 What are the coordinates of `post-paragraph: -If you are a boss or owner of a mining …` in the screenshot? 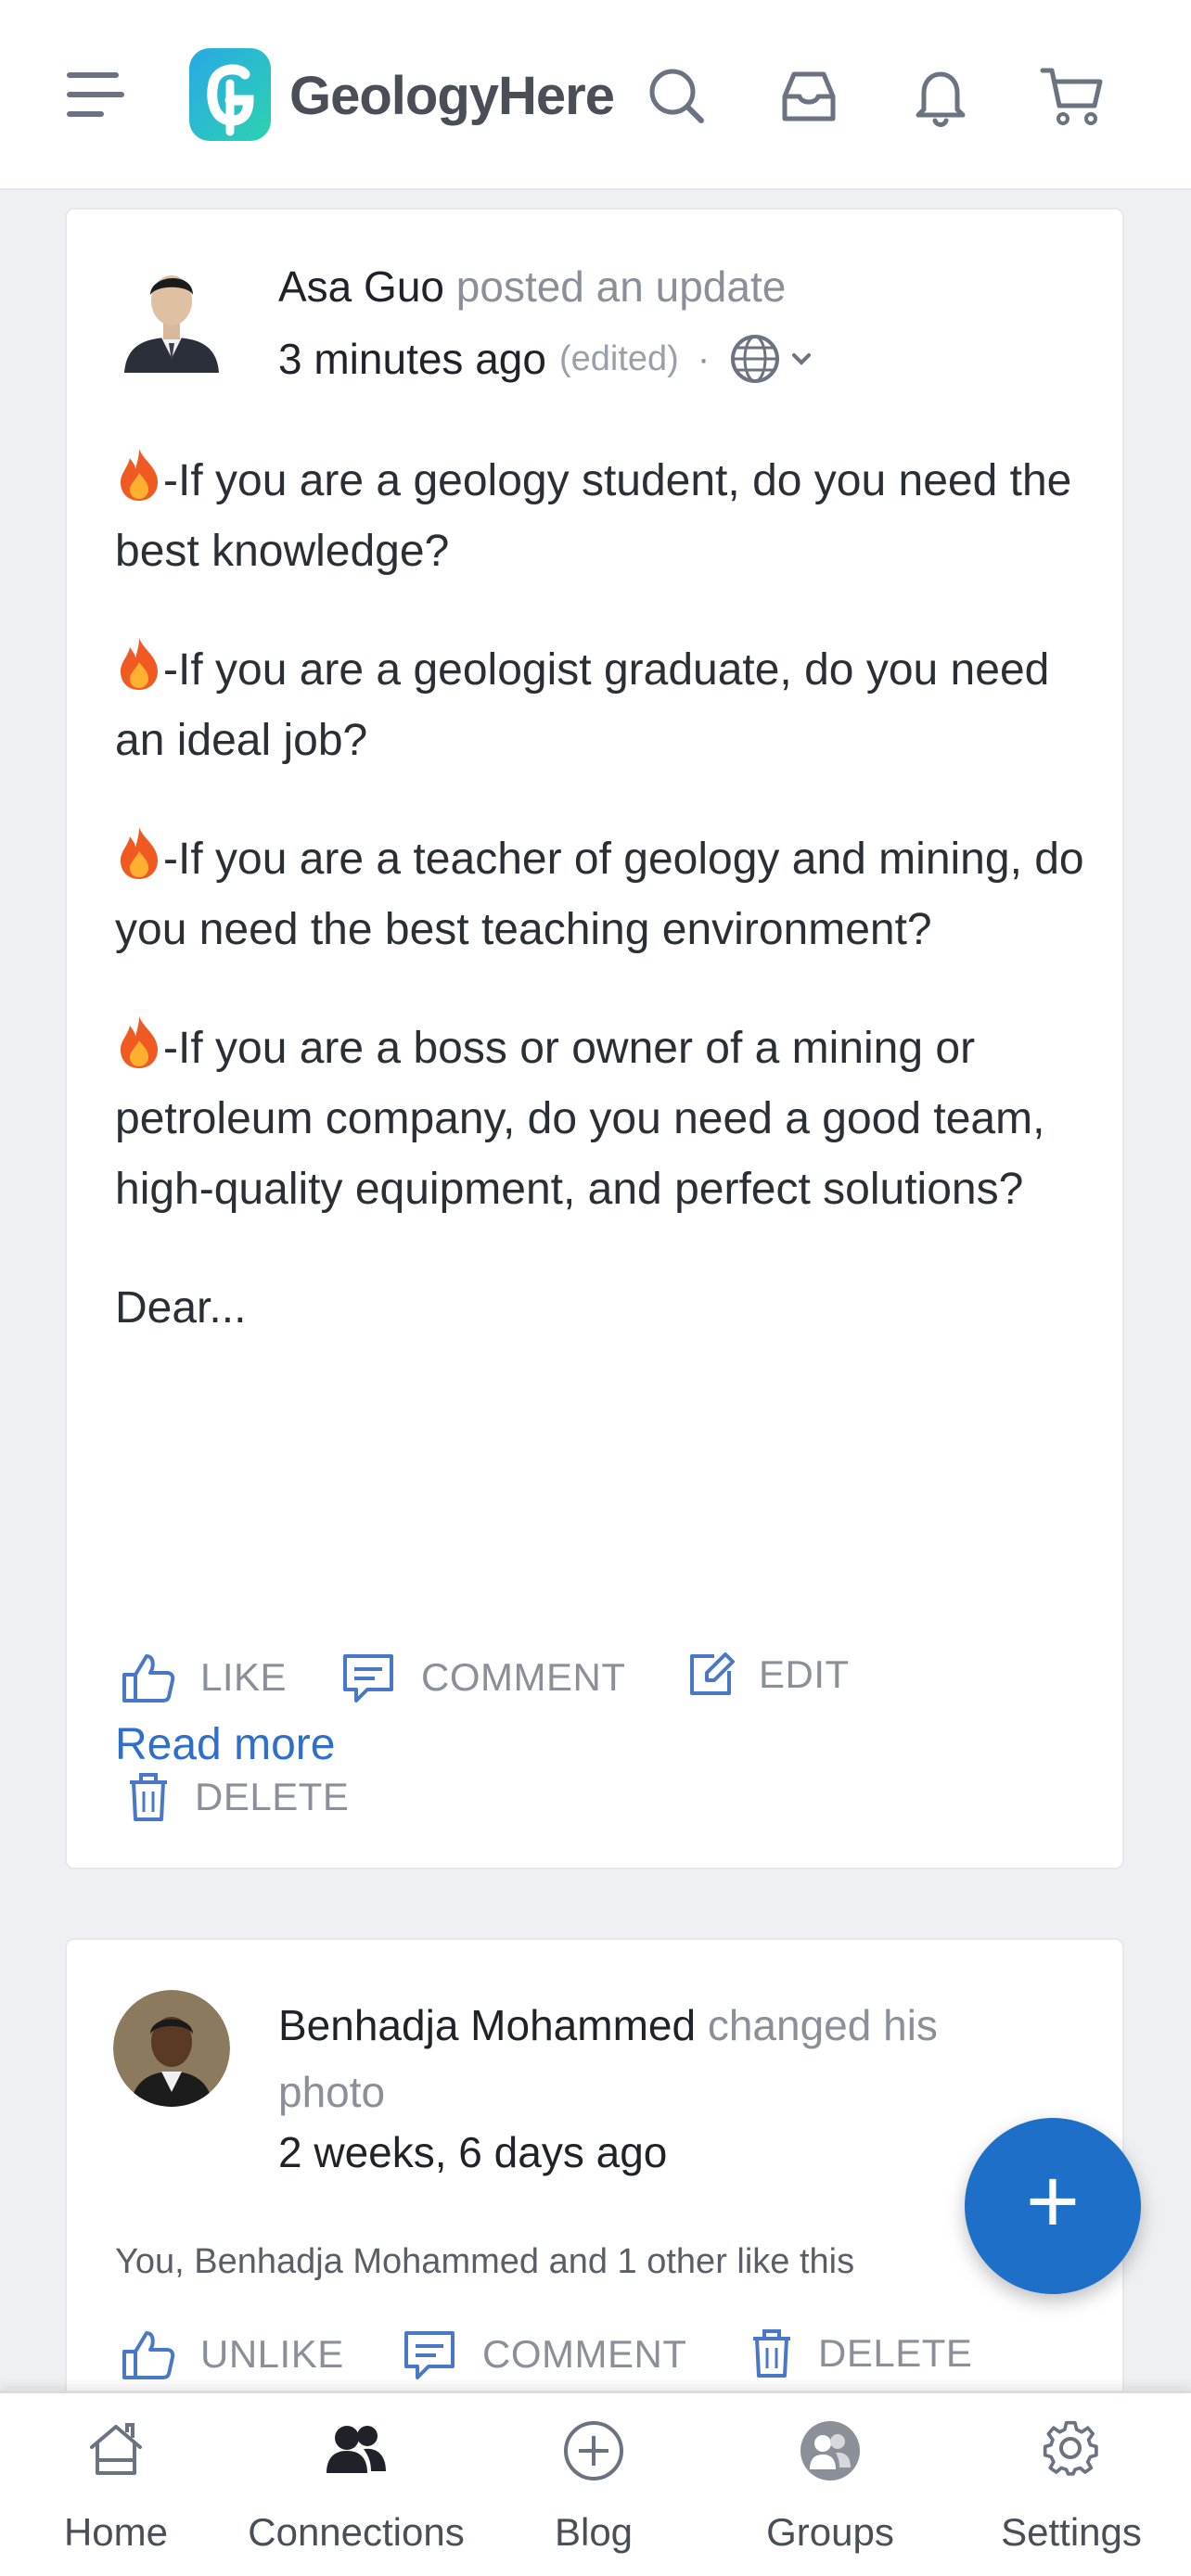 It's located at (606, 1119).